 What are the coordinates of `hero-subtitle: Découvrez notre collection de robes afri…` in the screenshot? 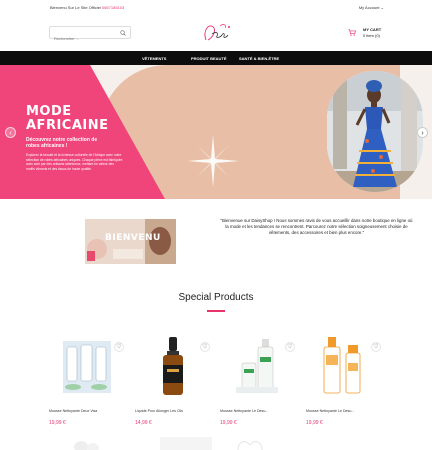 It's located at (62, 143).